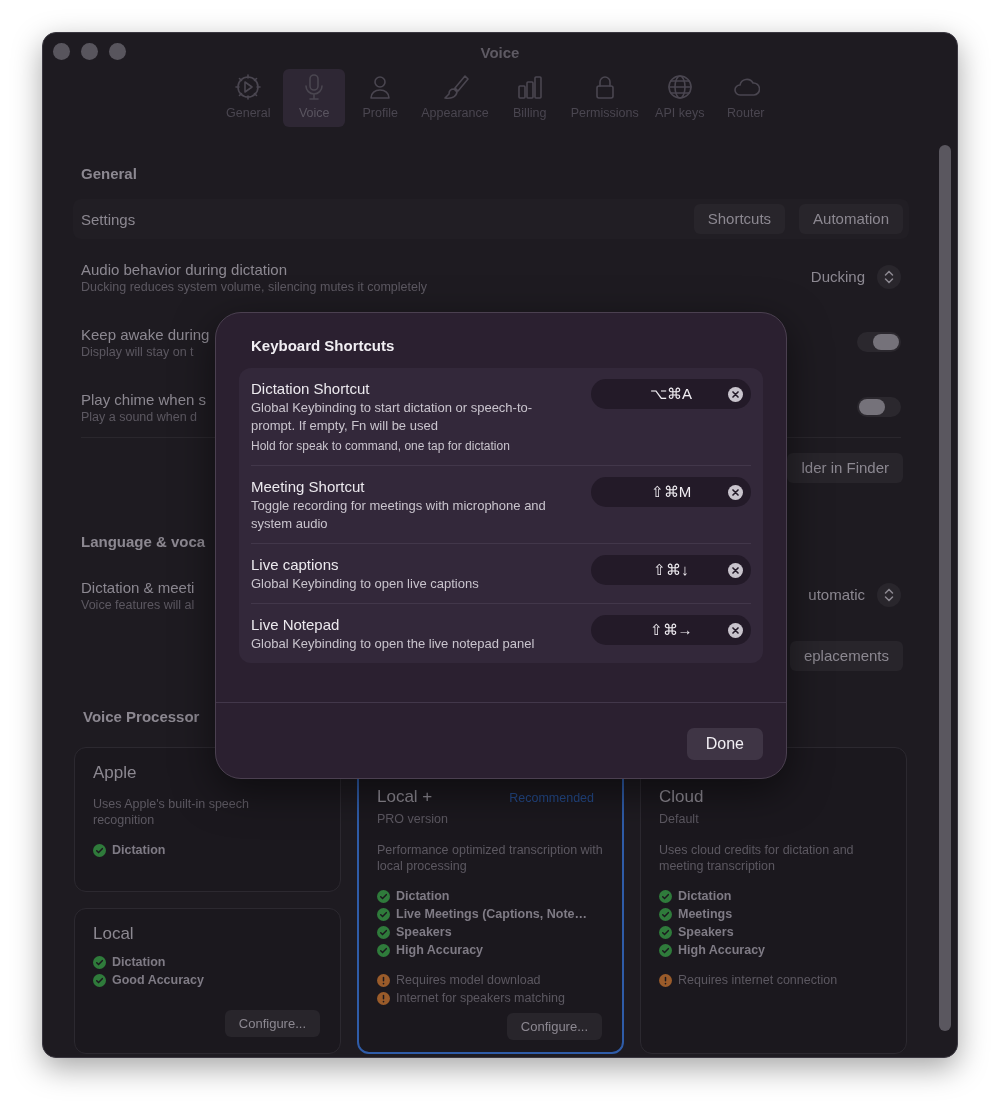 This screenshot has width=1000, height=1110. Describe the element at coordinates (405, 797) in the screenshot. I see `card-title: Local +` at that location.